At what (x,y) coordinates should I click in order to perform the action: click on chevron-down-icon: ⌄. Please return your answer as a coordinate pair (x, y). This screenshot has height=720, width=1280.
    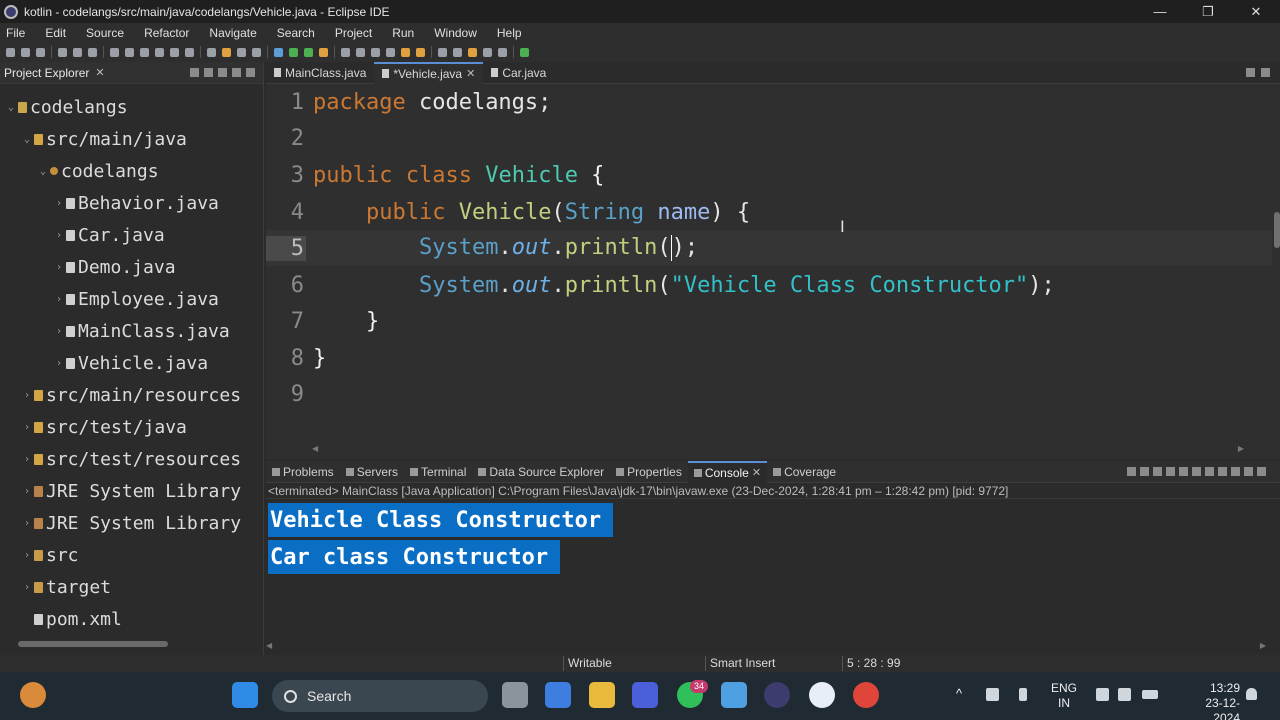
    Looking at the image, I should click on (11, 107).